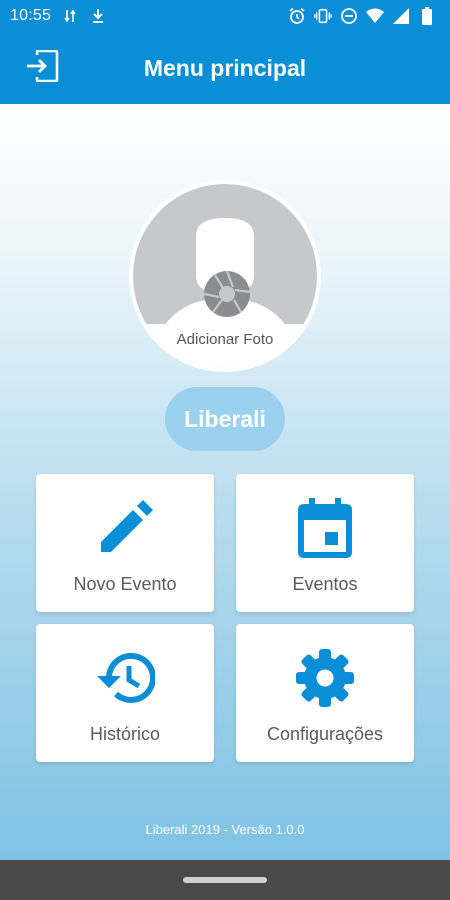 This screenshot has width=450, height=900. I want to click on user-name-badge: Liberali, so click(225, 419).